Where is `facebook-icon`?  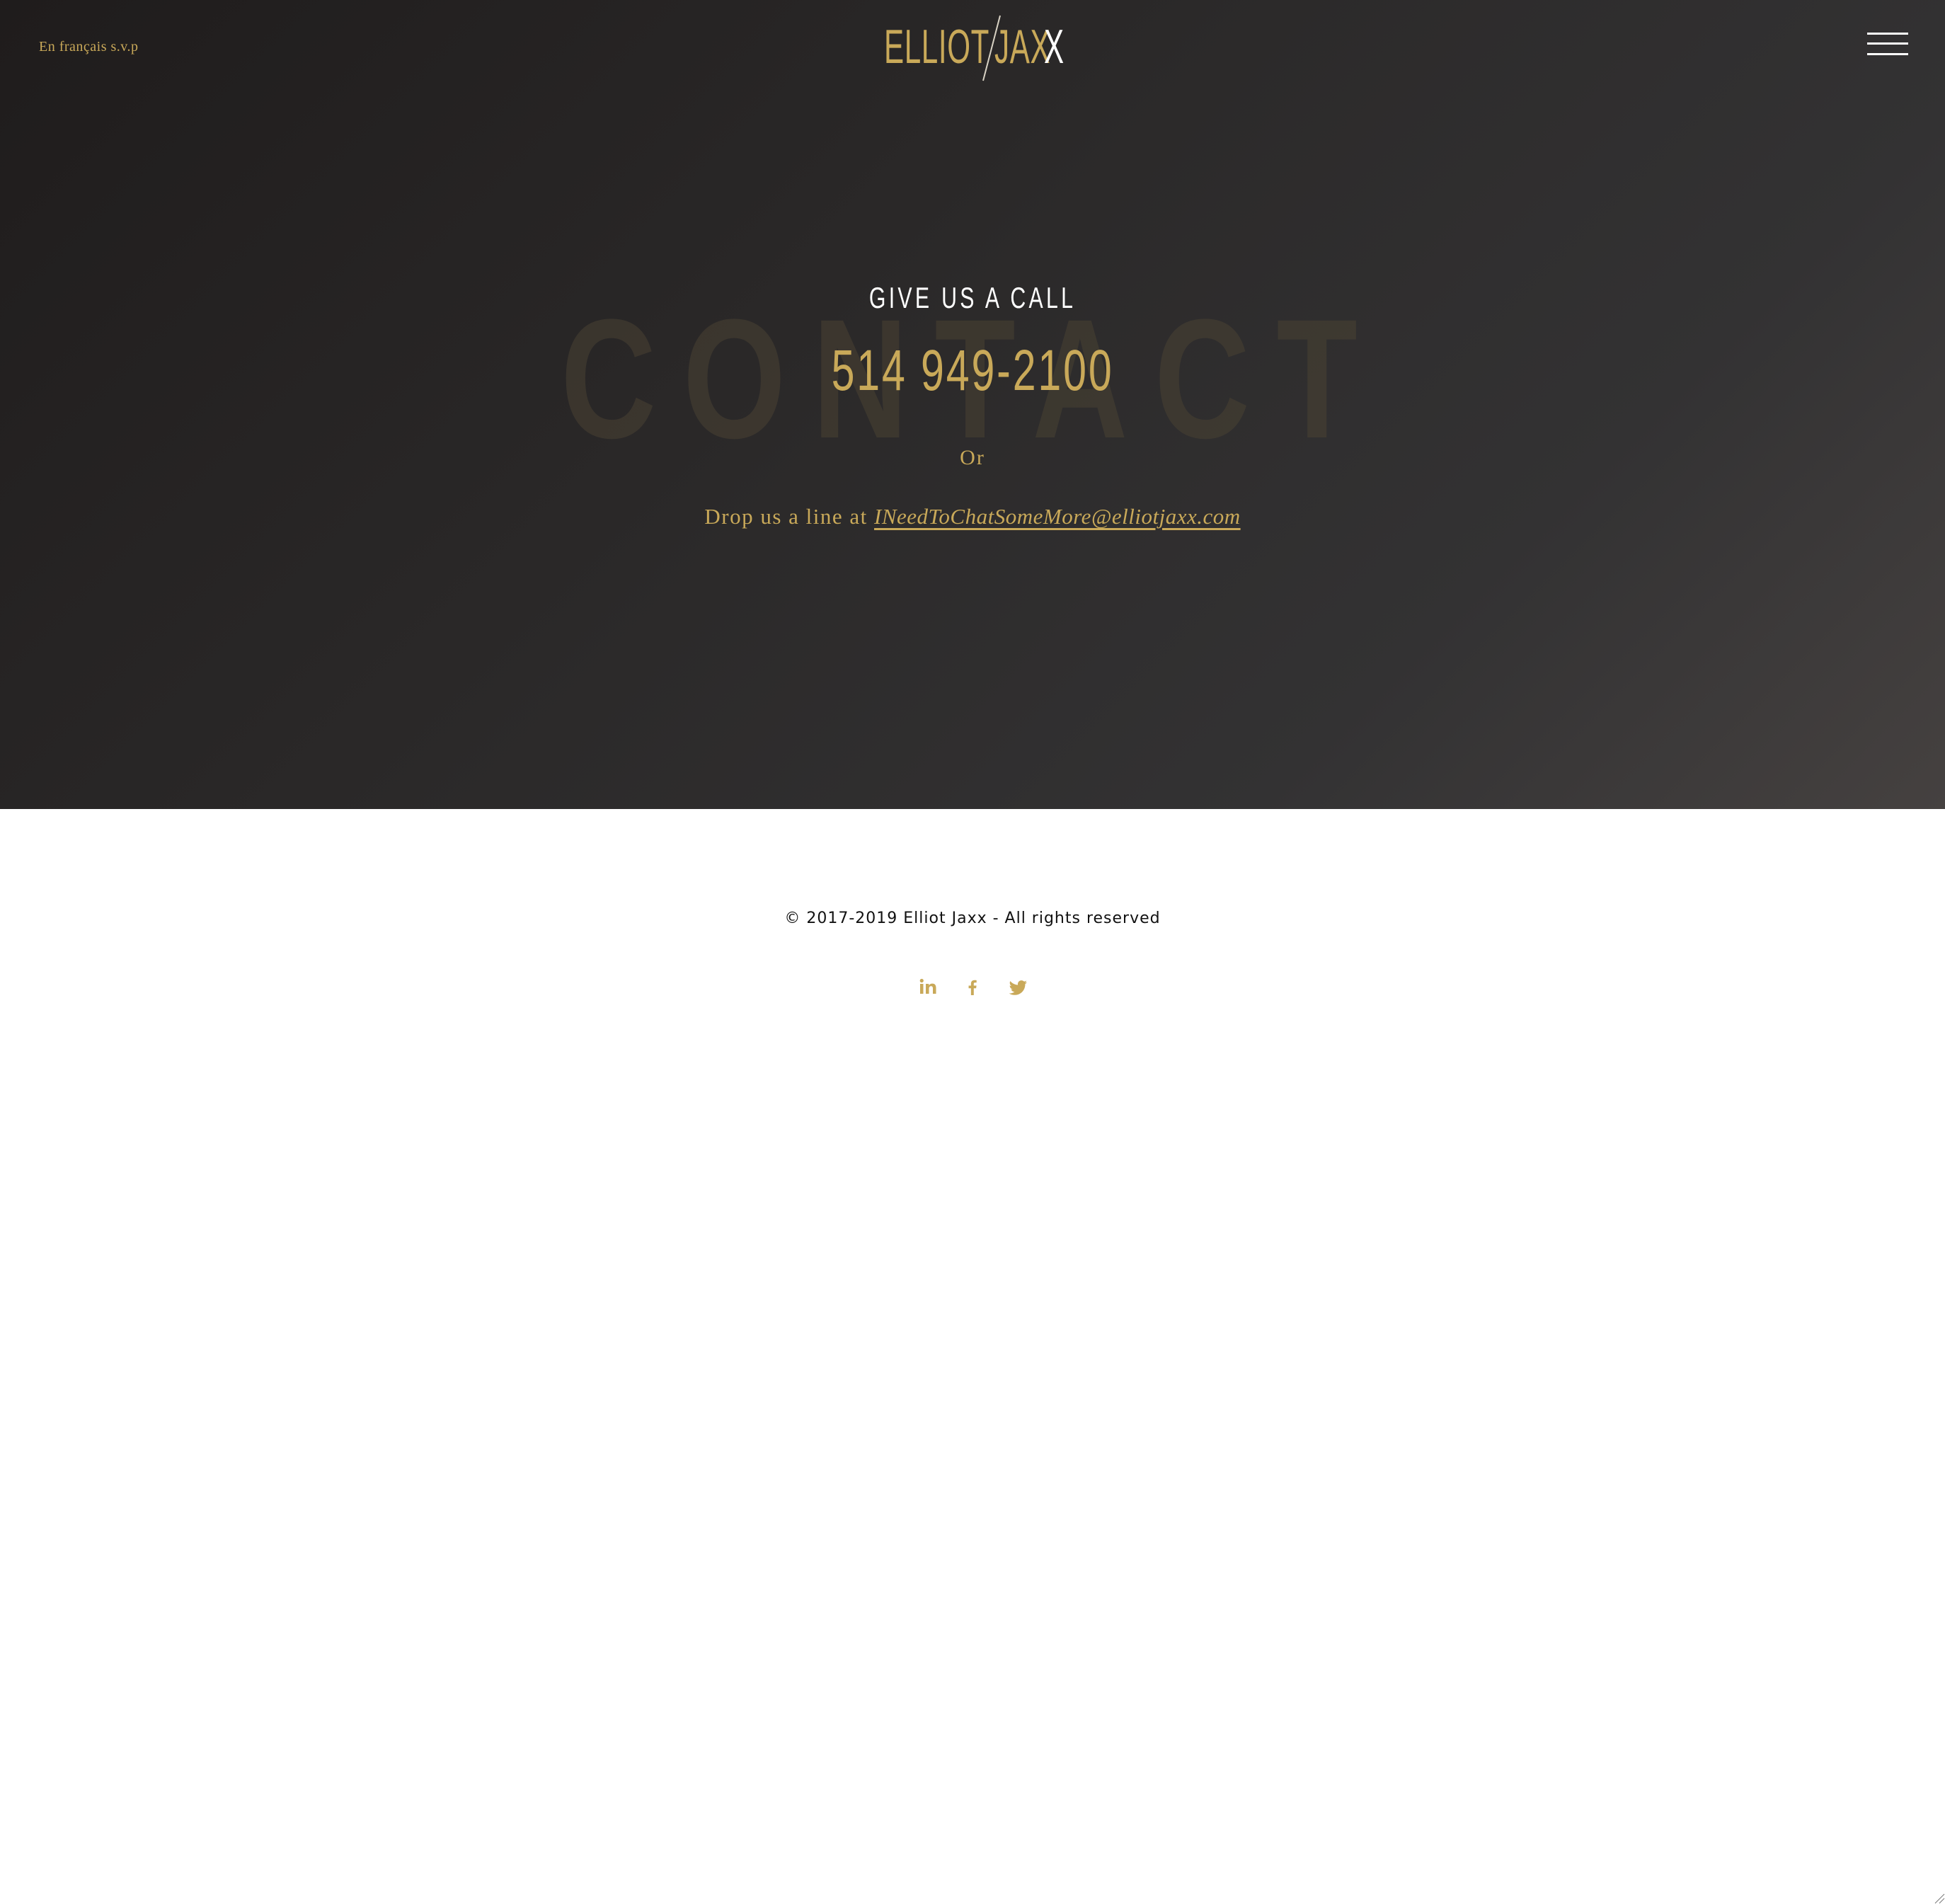
facebook-icon is located at coordinates (973, 987).